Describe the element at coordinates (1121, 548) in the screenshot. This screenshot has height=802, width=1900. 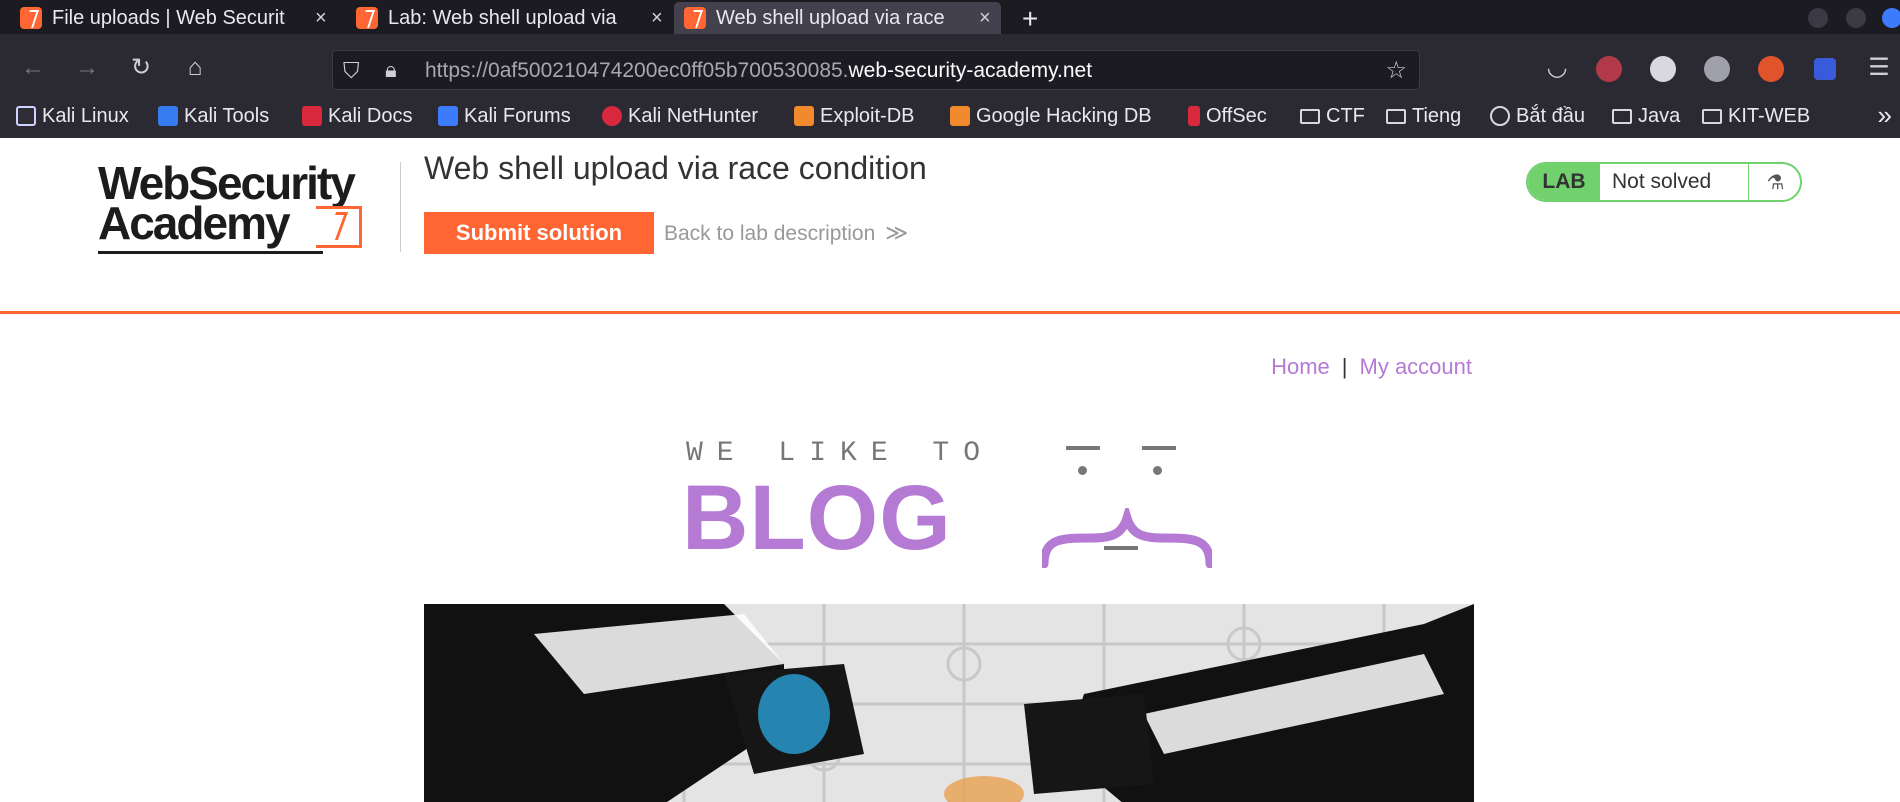
I see `face-dash` at that location.